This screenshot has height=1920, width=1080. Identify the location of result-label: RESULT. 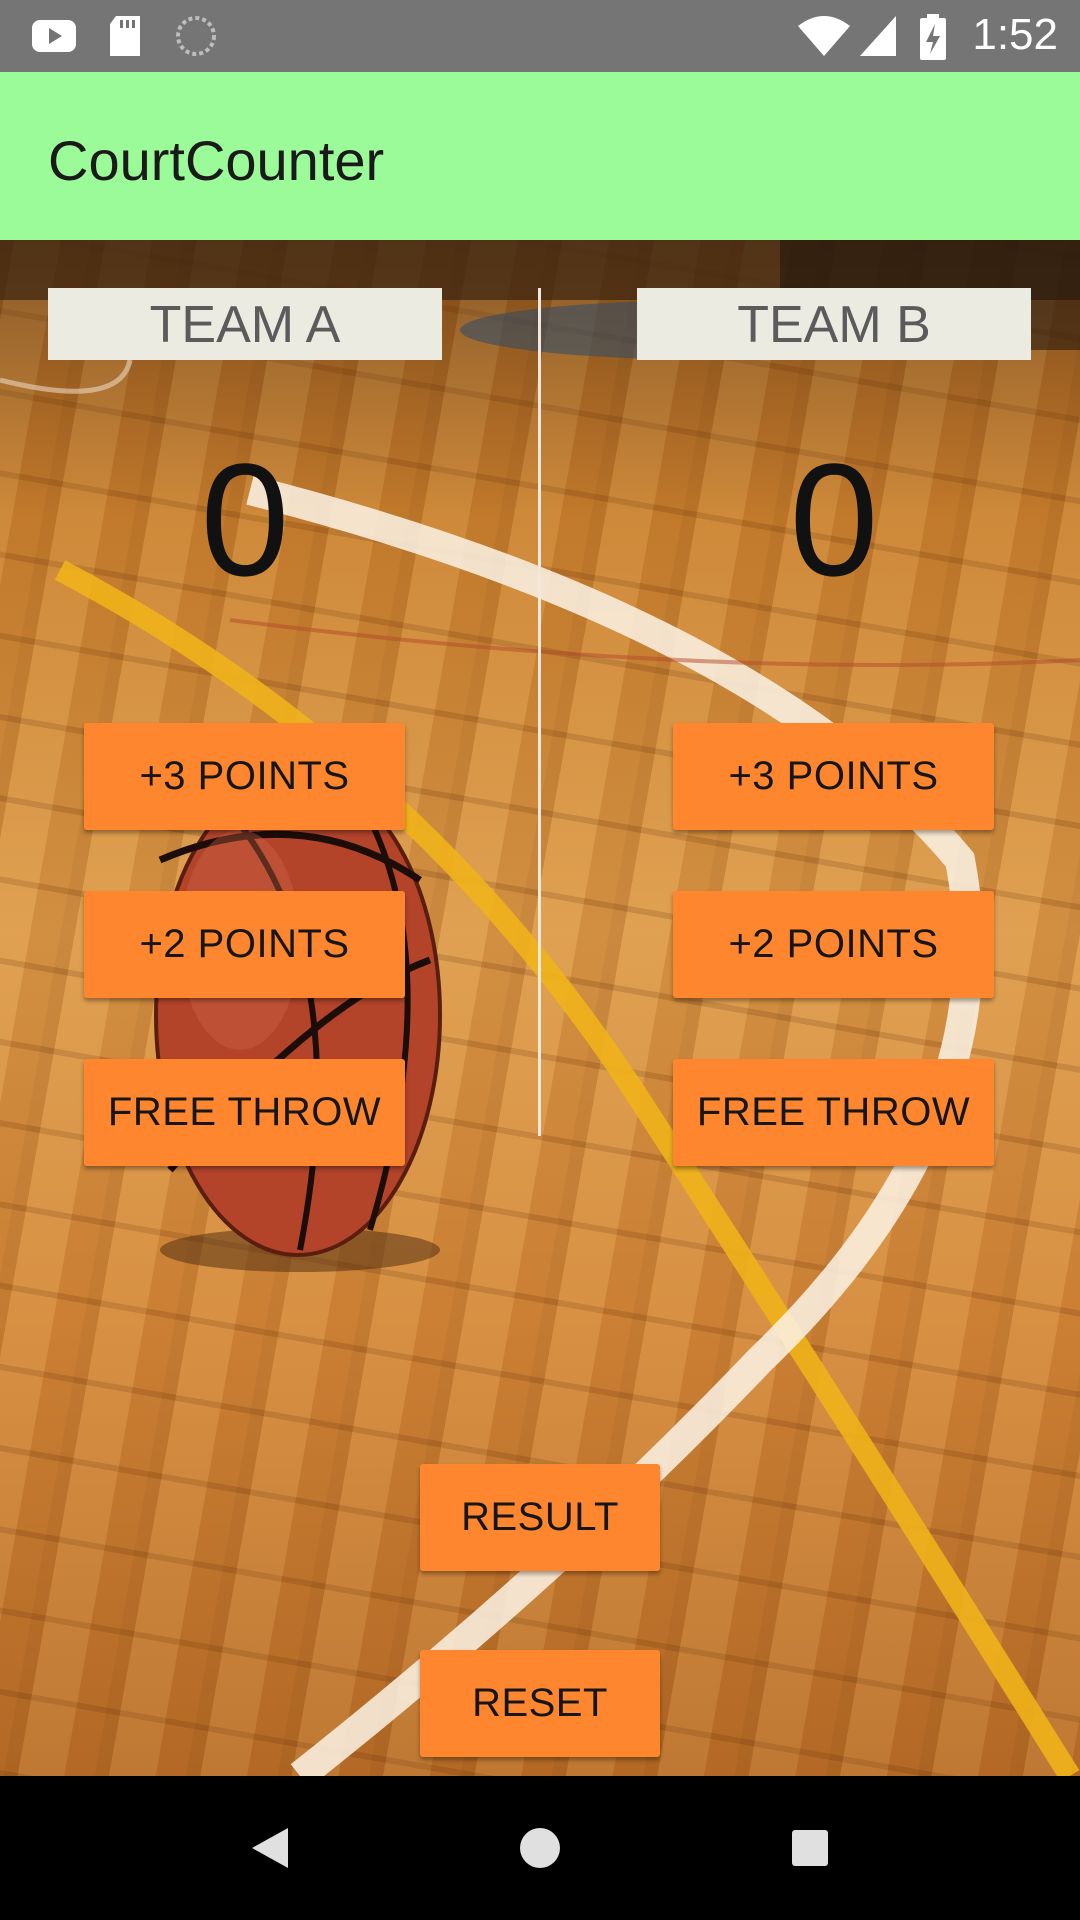
(540, 1517).